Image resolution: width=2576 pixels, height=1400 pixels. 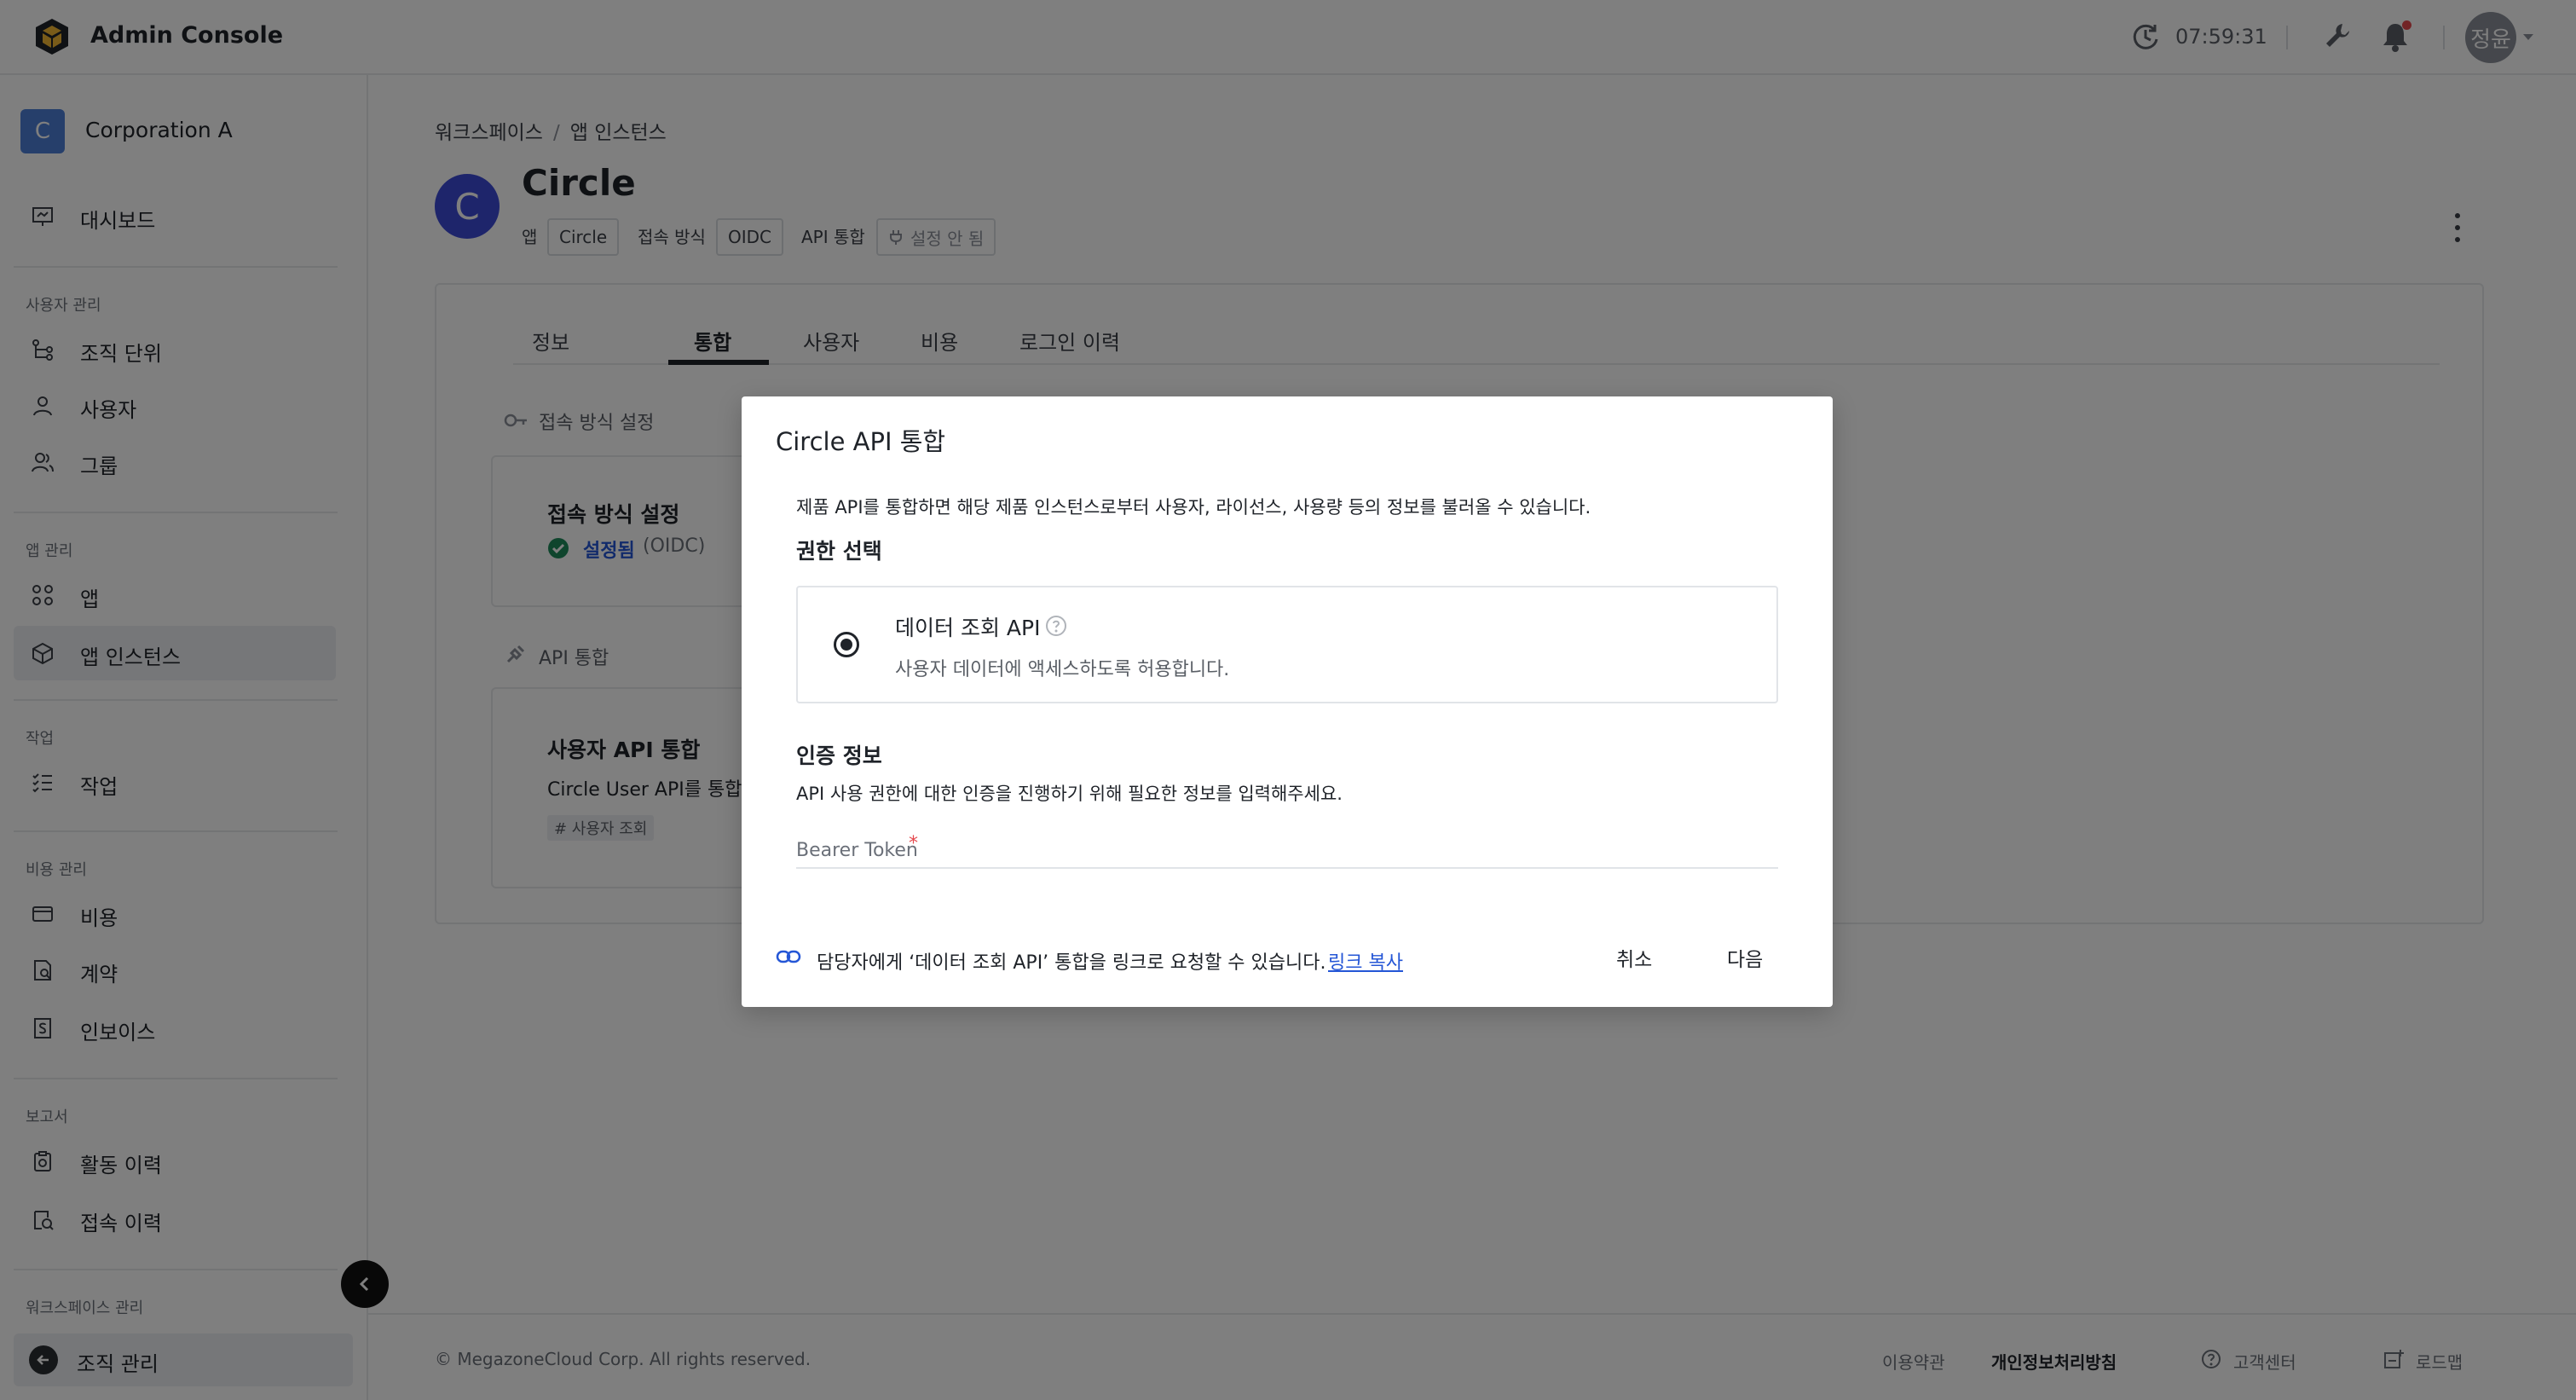 What do you see at coordinates (1071, 963) in the screenshot?
I see `share-request-text: 담당자에게 ‘데이터 조회 API’ 통합을 링크로 요청할 수 있습니다.` at bounding box center [1071, 963].